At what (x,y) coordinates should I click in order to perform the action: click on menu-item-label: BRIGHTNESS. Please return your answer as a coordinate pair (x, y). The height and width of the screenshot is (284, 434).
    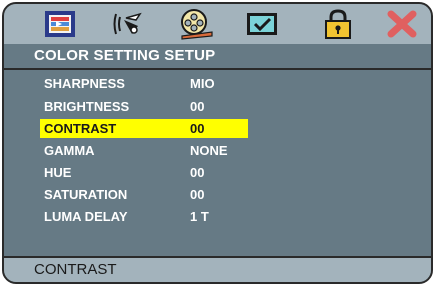
    Looking at the image, I should click on (87, 106).